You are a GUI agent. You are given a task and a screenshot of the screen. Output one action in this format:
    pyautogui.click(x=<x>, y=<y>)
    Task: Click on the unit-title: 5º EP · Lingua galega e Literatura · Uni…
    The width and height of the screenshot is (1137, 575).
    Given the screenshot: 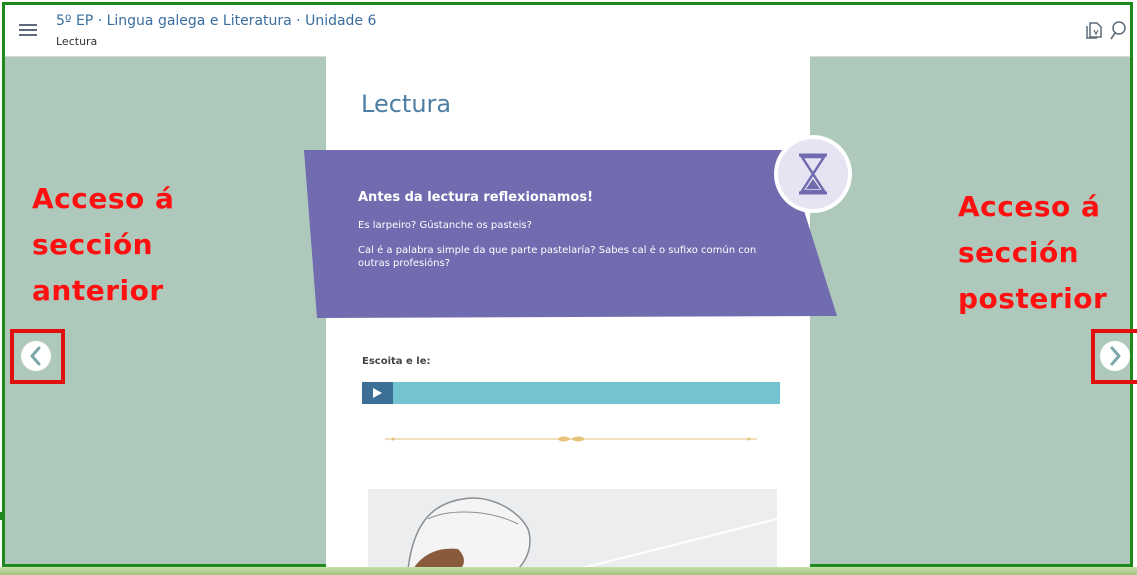 What is the action you would take?
    pyautogui.click(x=216, y=21)
    